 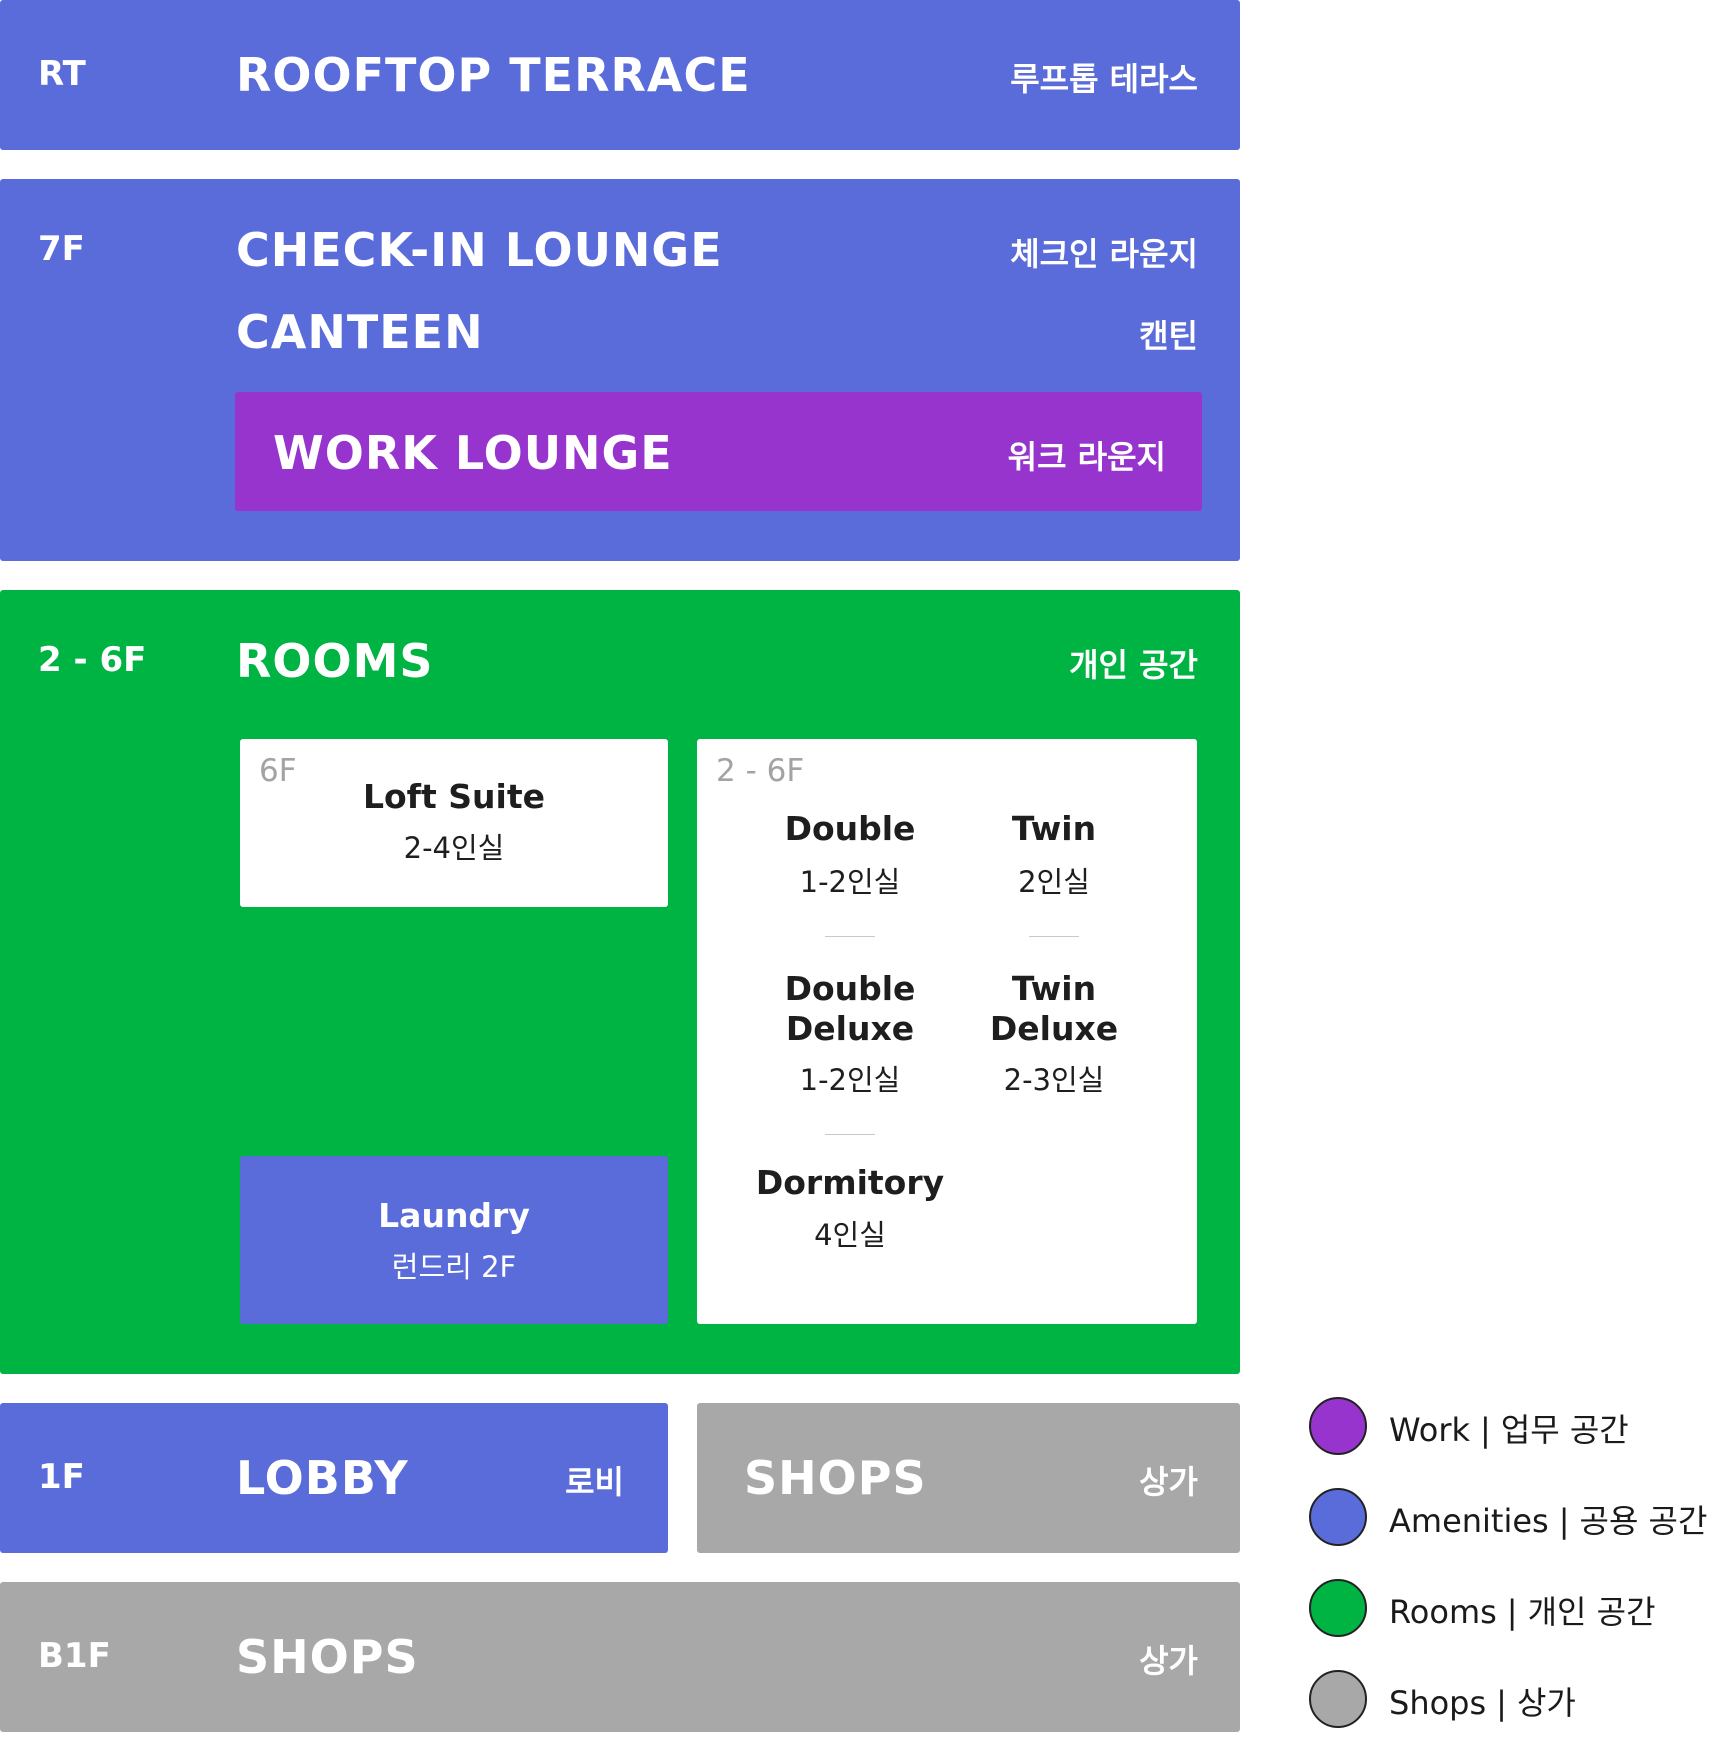 I want to click on area-work-lounge: WORK LOUNGE, so click(x=473, y=453).